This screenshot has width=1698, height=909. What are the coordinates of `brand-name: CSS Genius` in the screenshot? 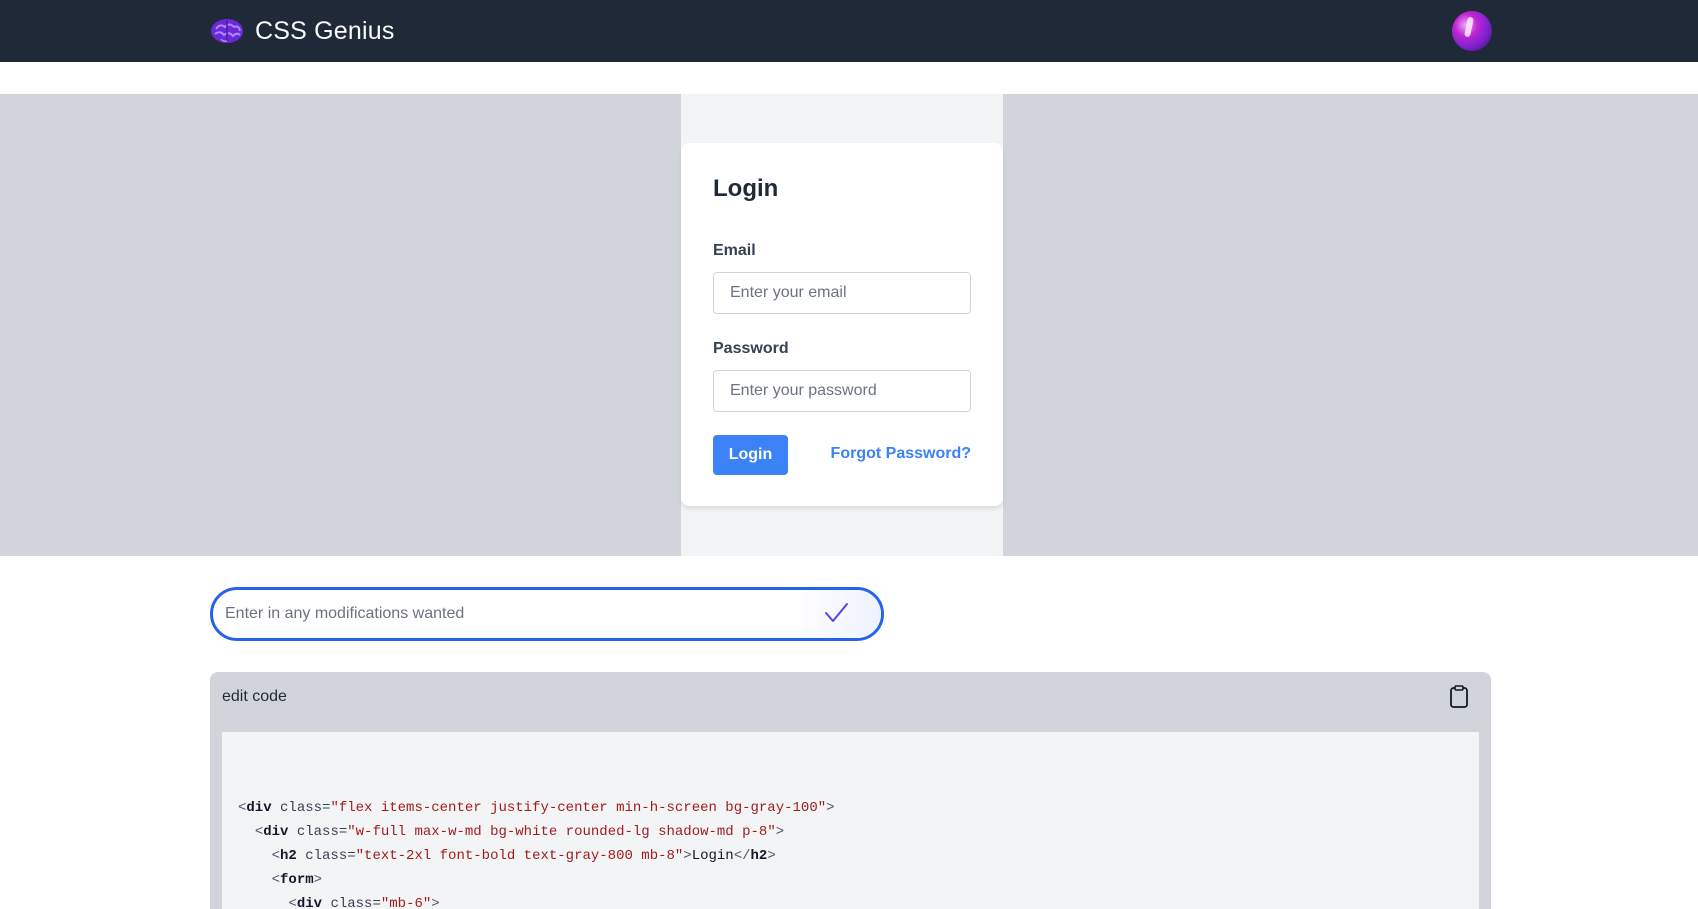 It's located at (325, 30).